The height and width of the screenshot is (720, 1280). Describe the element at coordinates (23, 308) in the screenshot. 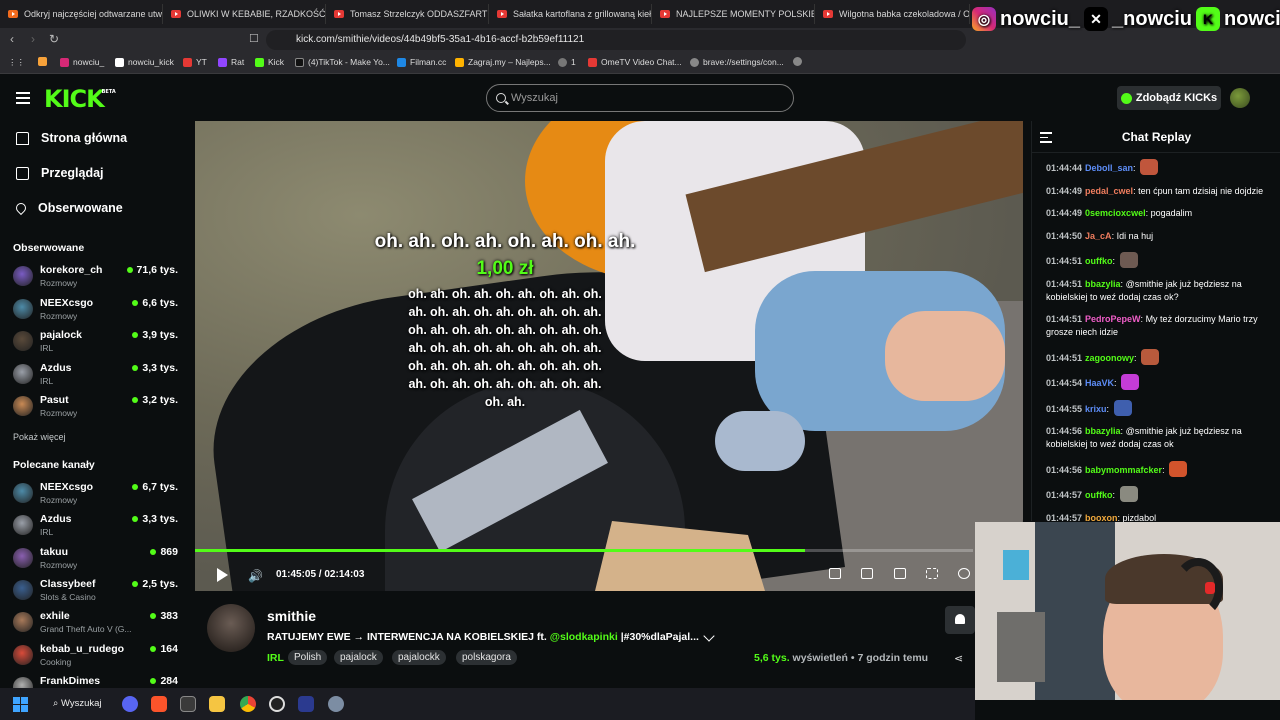

I see `channel-avatar` at that location.